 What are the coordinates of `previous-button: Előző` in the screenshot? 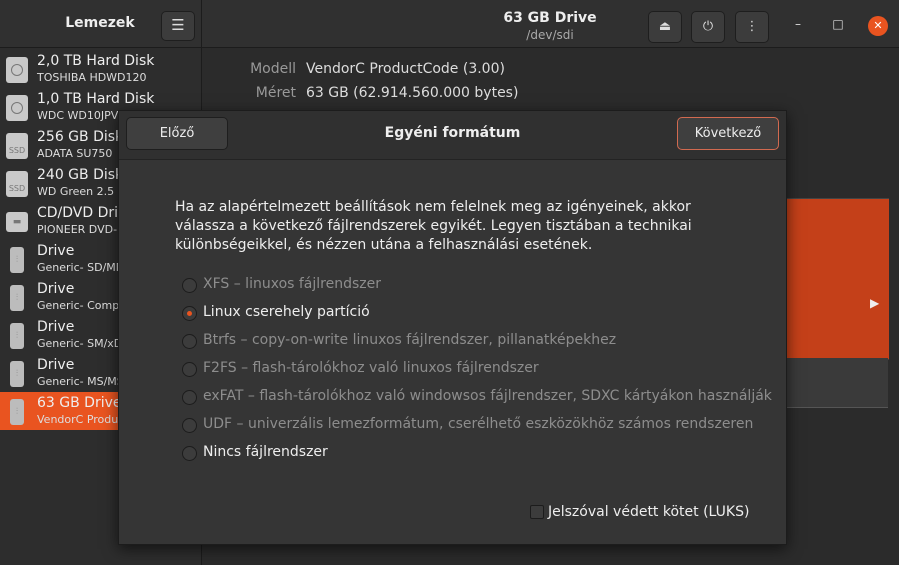 It's located at (177, 133).